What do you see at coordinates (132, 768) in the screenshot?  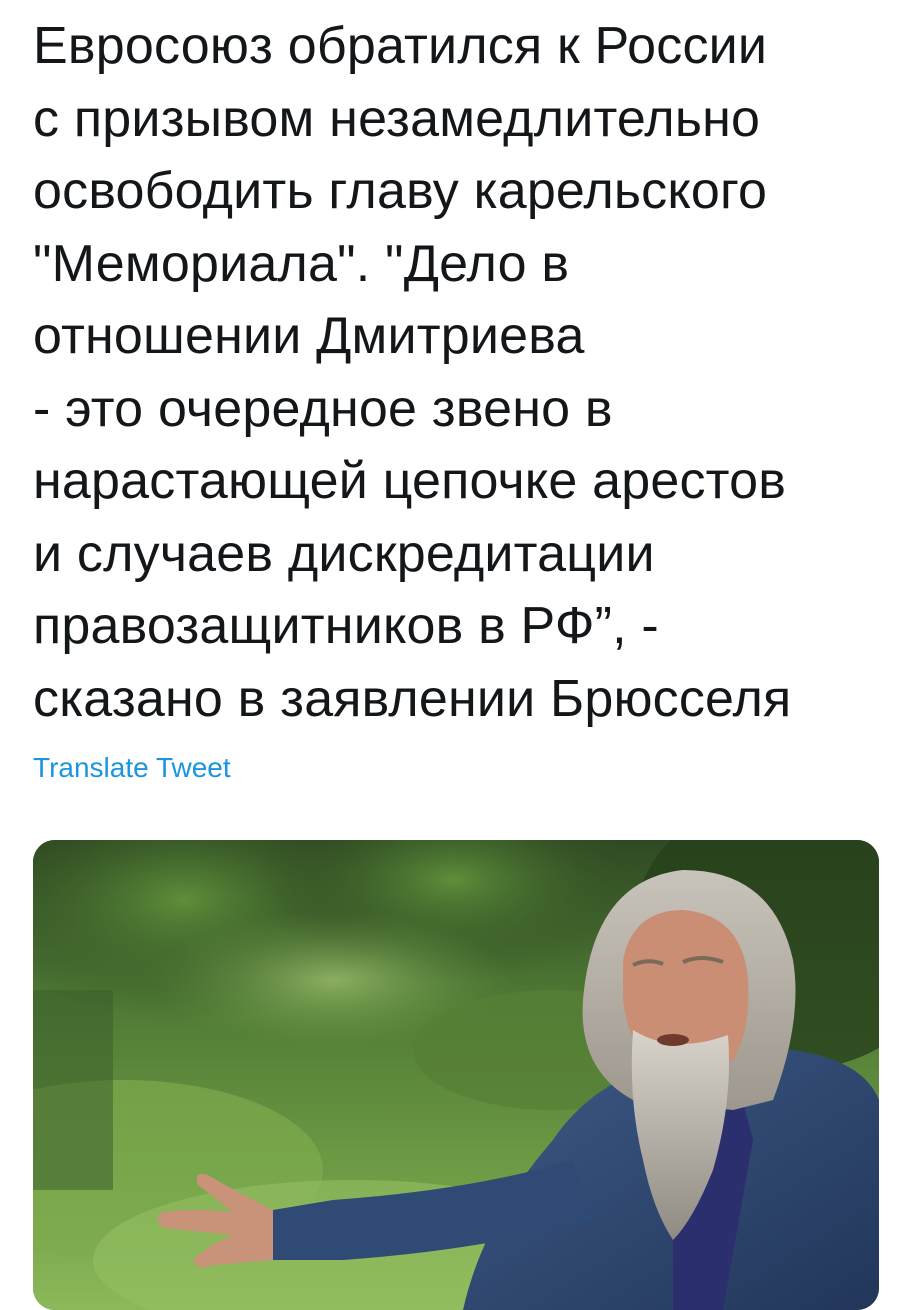 I see `translate-tweet-link: Translate Tweet` at bounding box center [132, 768].